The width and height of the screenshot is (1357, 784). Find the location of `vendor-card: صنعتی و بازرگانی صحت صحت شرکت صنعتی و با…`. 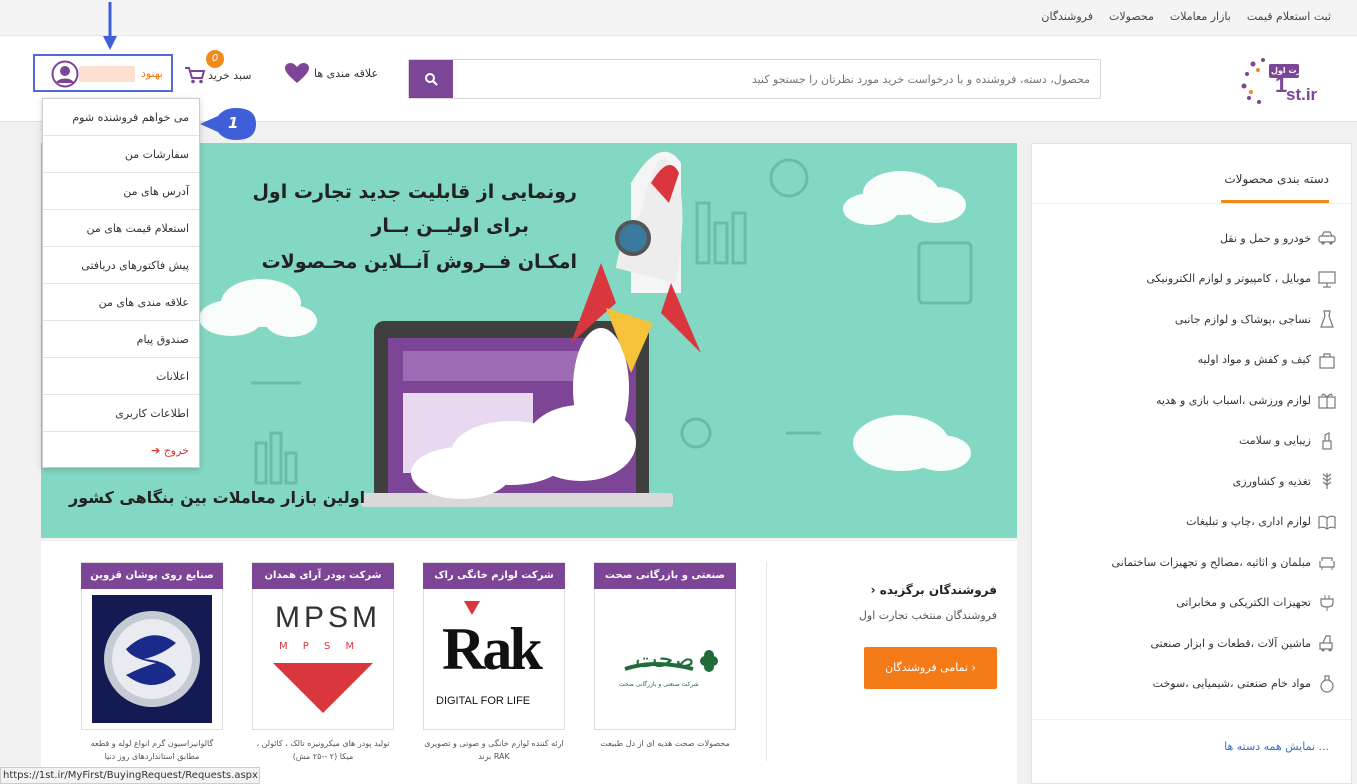

vendor-card: صنعتی و بازرگانی صحت صحت شرکت صنعتی و با… is located at coordinates (665, 646).